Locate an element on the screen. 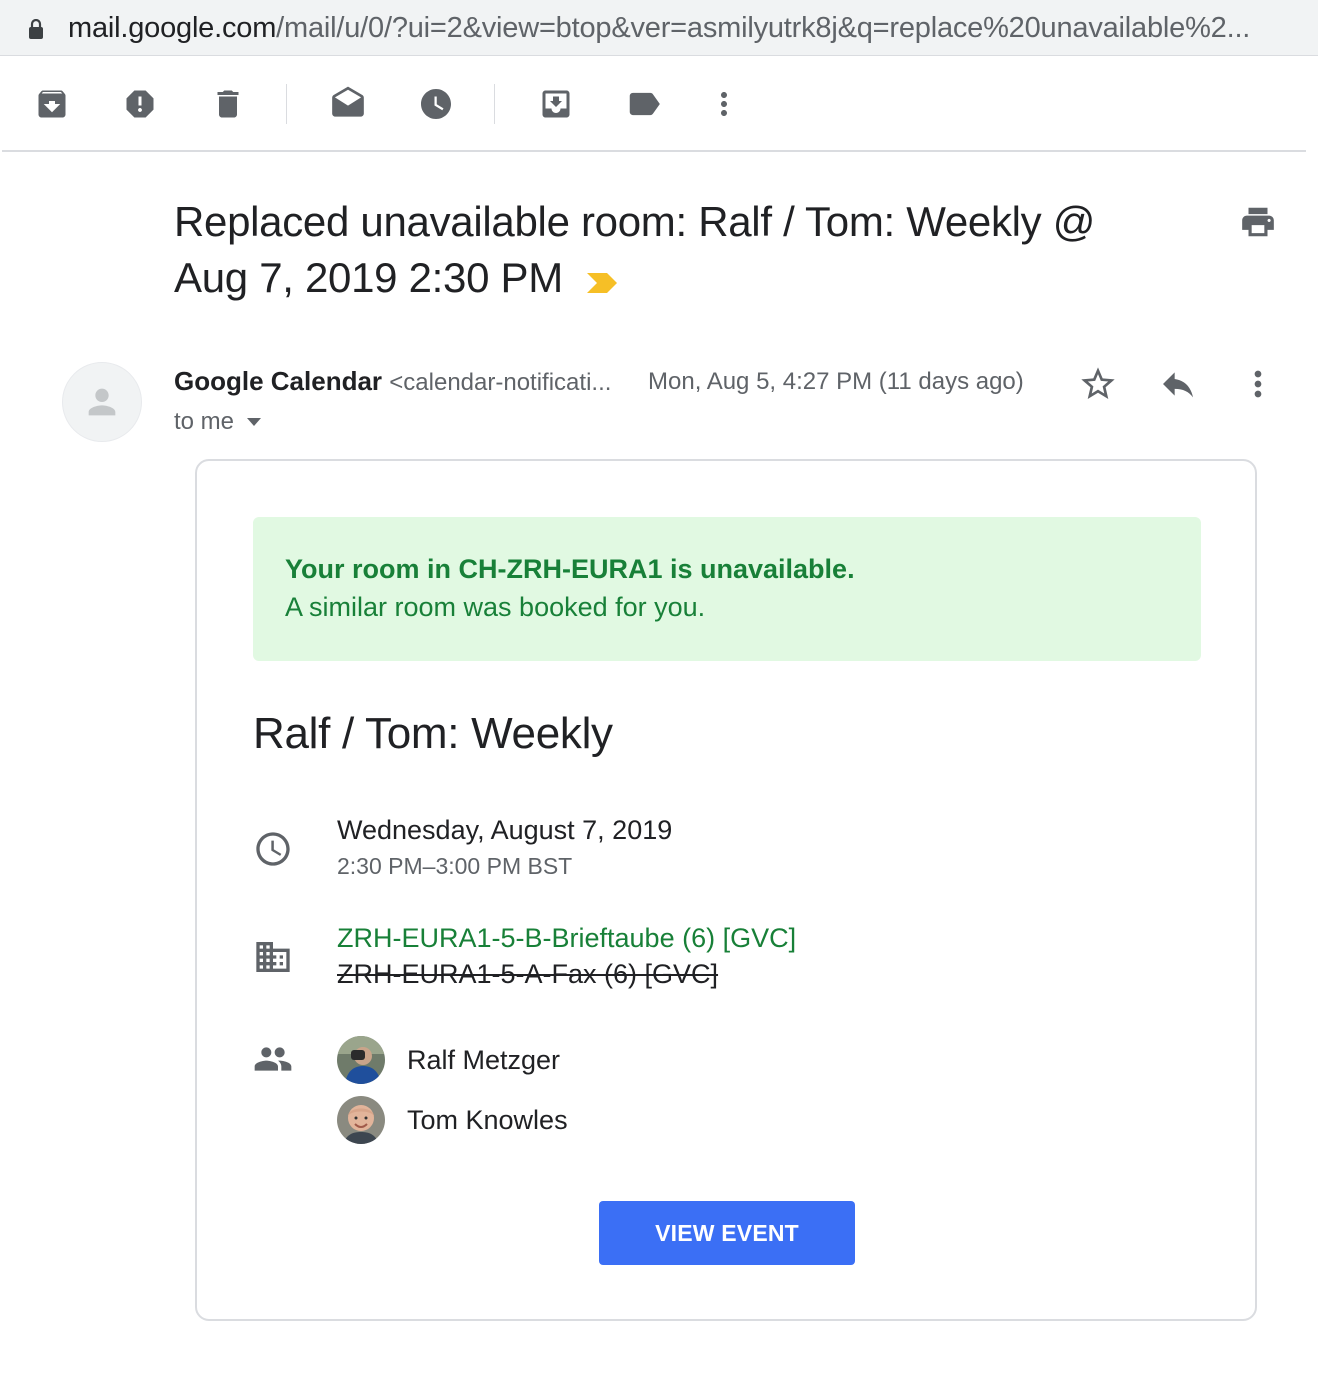 Image resolution: width=1318 pixels, height=1386 pixels. move-to-icon is located at coordinates (556, 104).